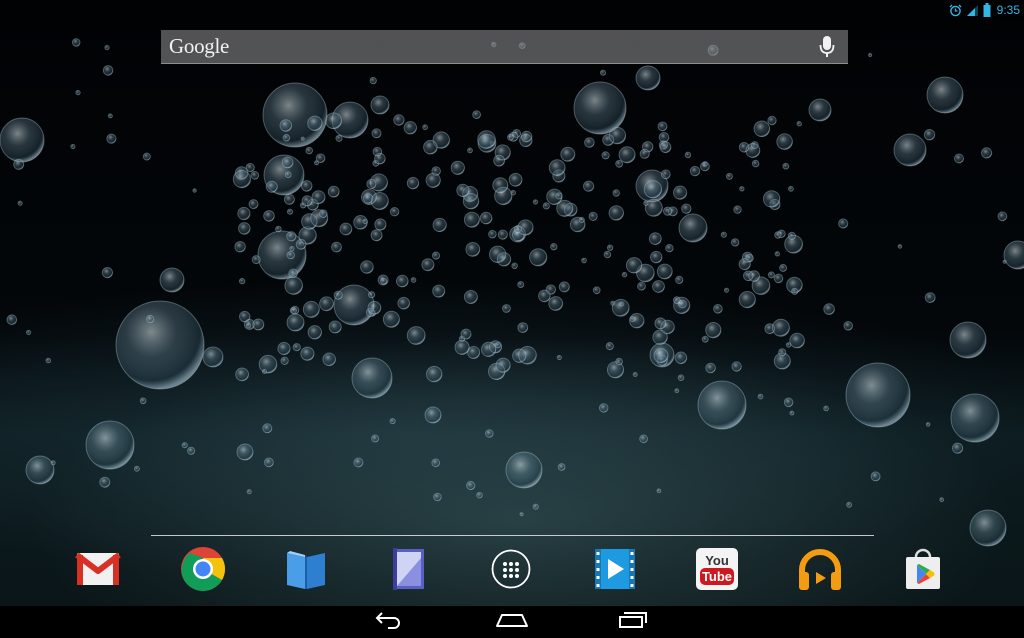  I want to click on gmail-app, so click(98, 571).